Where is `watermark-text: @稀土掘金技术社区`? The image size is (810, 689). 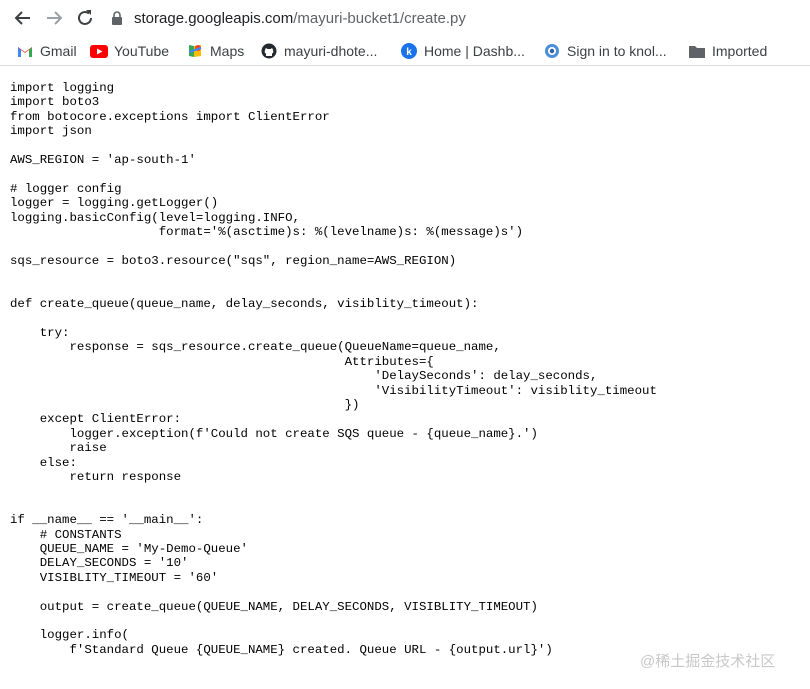
watermark-text: @稀土掘金技术社区 is located at coordinates (708, 661).